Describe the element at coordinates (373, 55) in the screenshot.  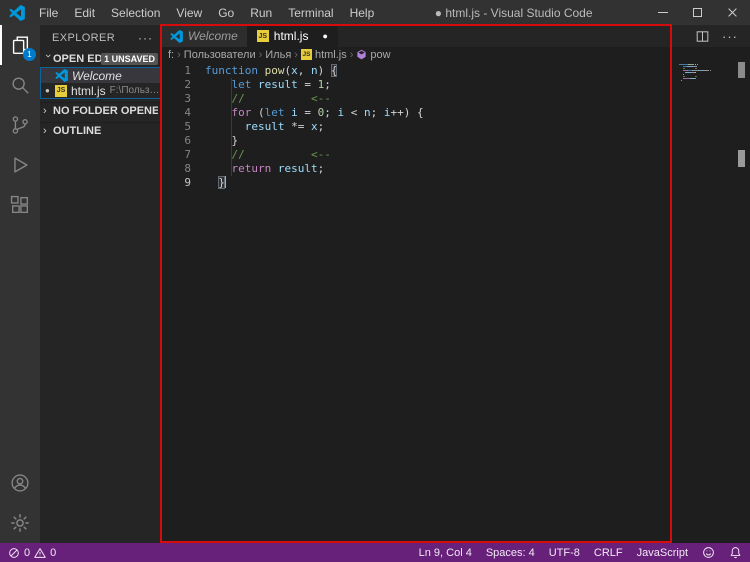
I see `breadcrumb-item-pow: pow` at that location.